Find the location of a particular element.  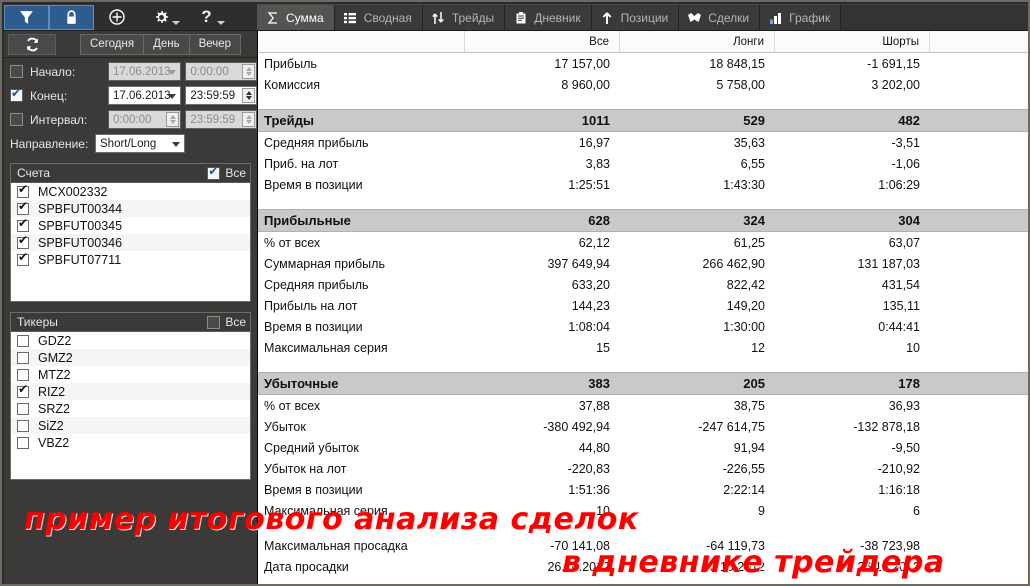

accounts-select-all-checkbox is located at coordinates (214, 172).